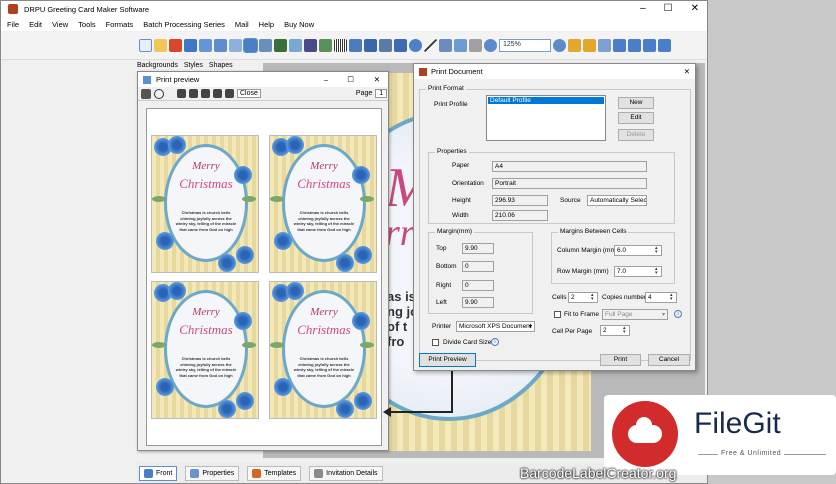 This screenshot has width=836, height=484. What do you see at coordinates (310, 45) in the screenshot?
I see `pen-icon` at bounding box center [310, 45].